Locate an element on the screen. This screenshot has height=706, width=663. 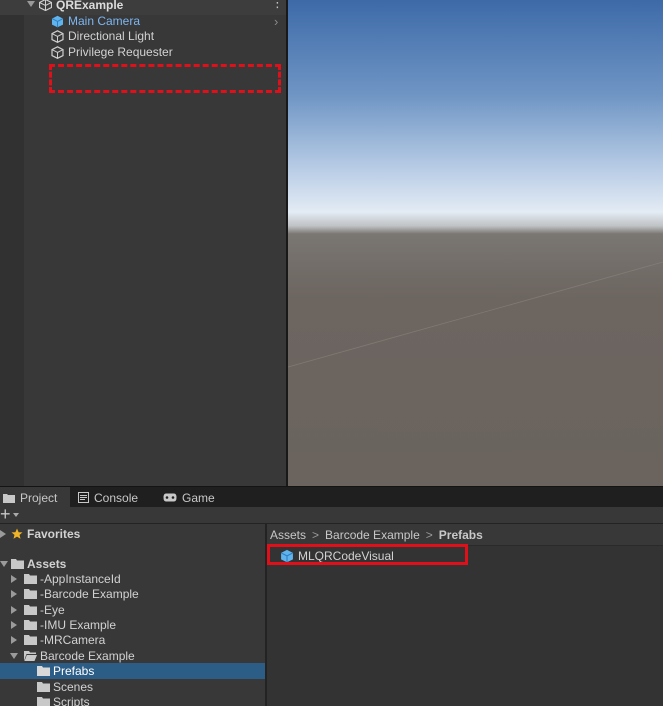
scene-name: QRExample is located at coordinates (90, 6).